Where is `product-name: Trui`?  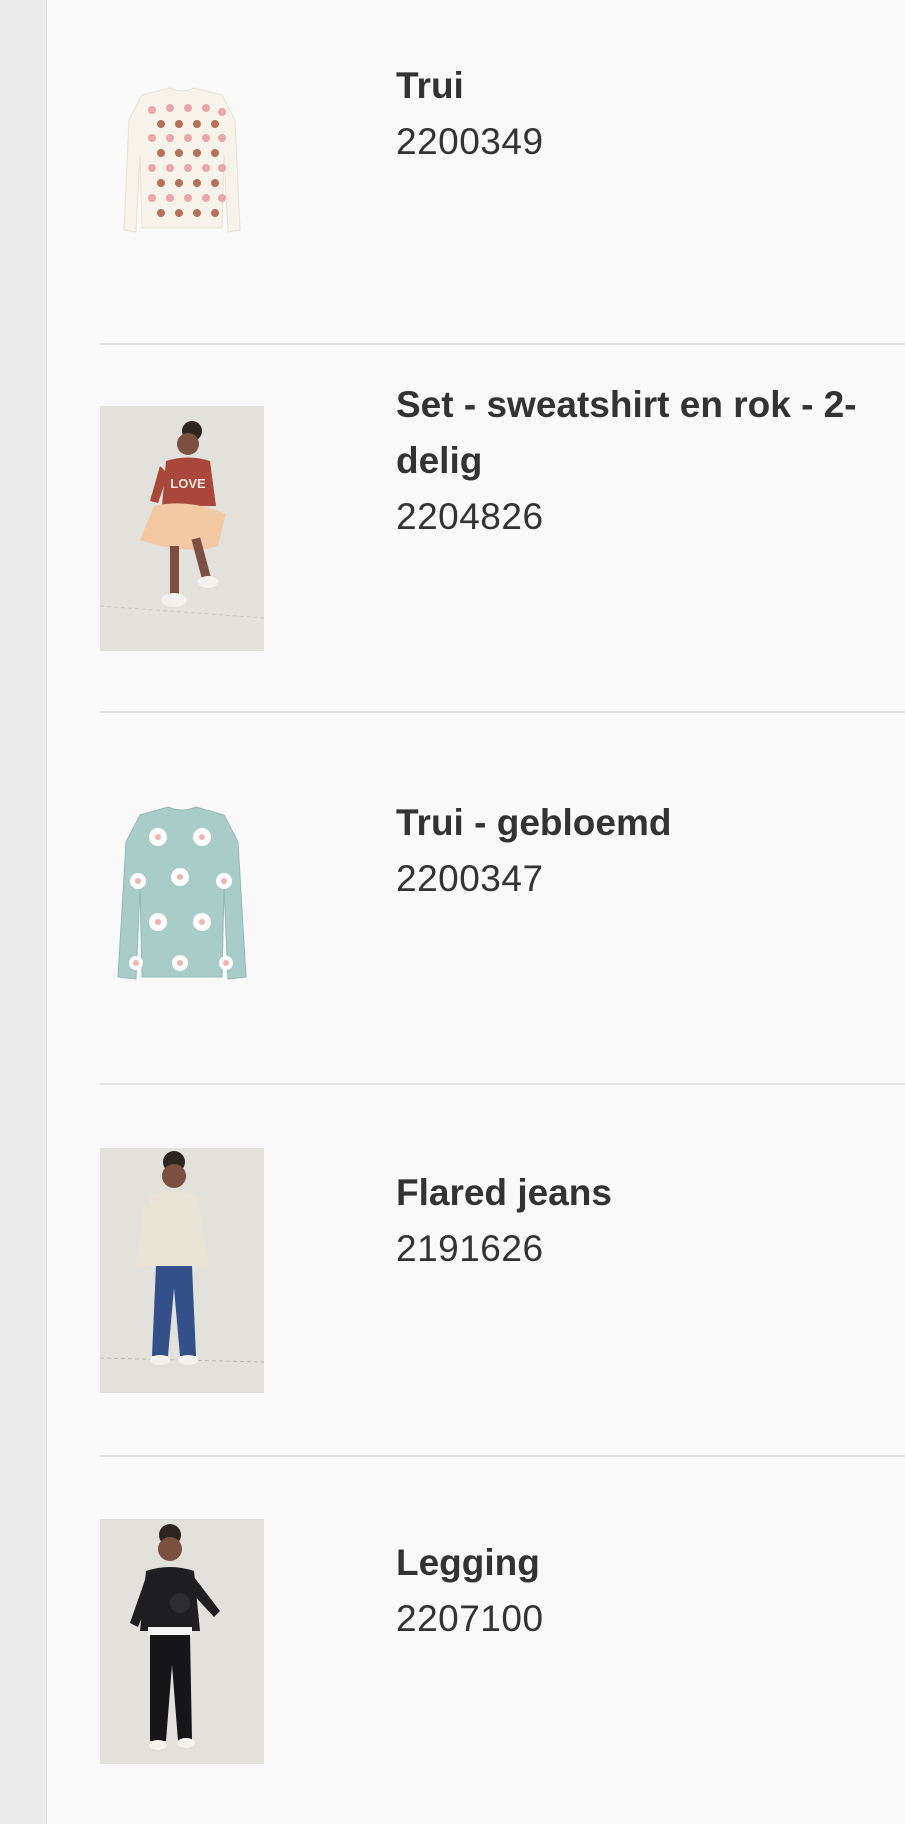 product-name: Trui is located at coordinates (430, 85).